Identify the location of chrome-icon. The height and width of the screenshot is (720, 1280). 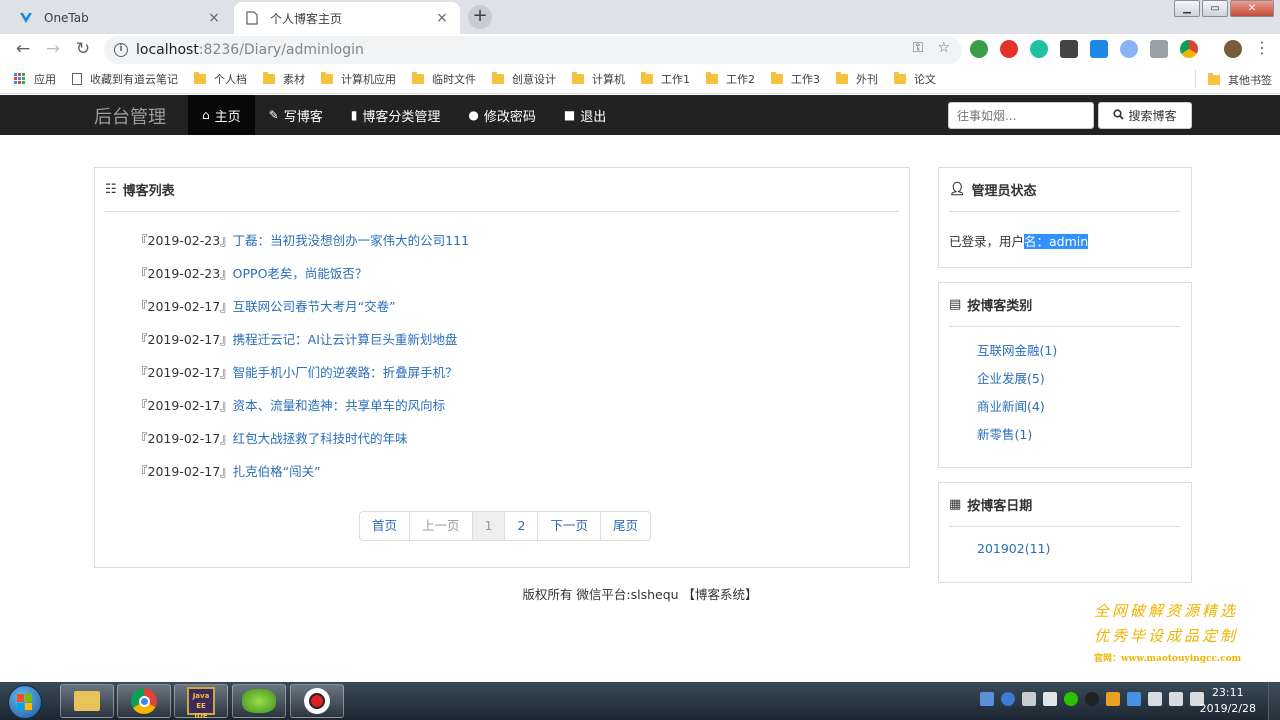
(144, 701).